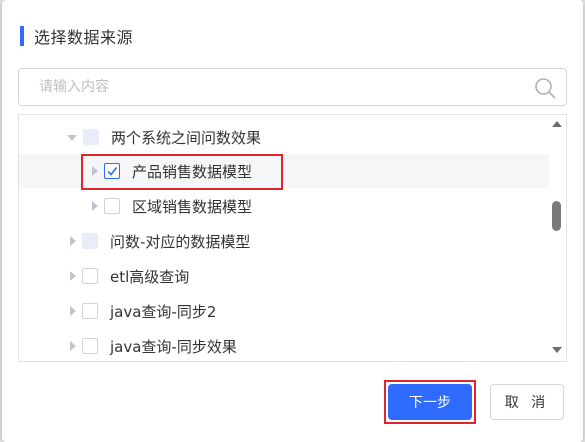 Image resolution: width=585 pixels, height=442 pixels. I want to click on tree-node-label: java查询-同步效果, so click(173, 346).